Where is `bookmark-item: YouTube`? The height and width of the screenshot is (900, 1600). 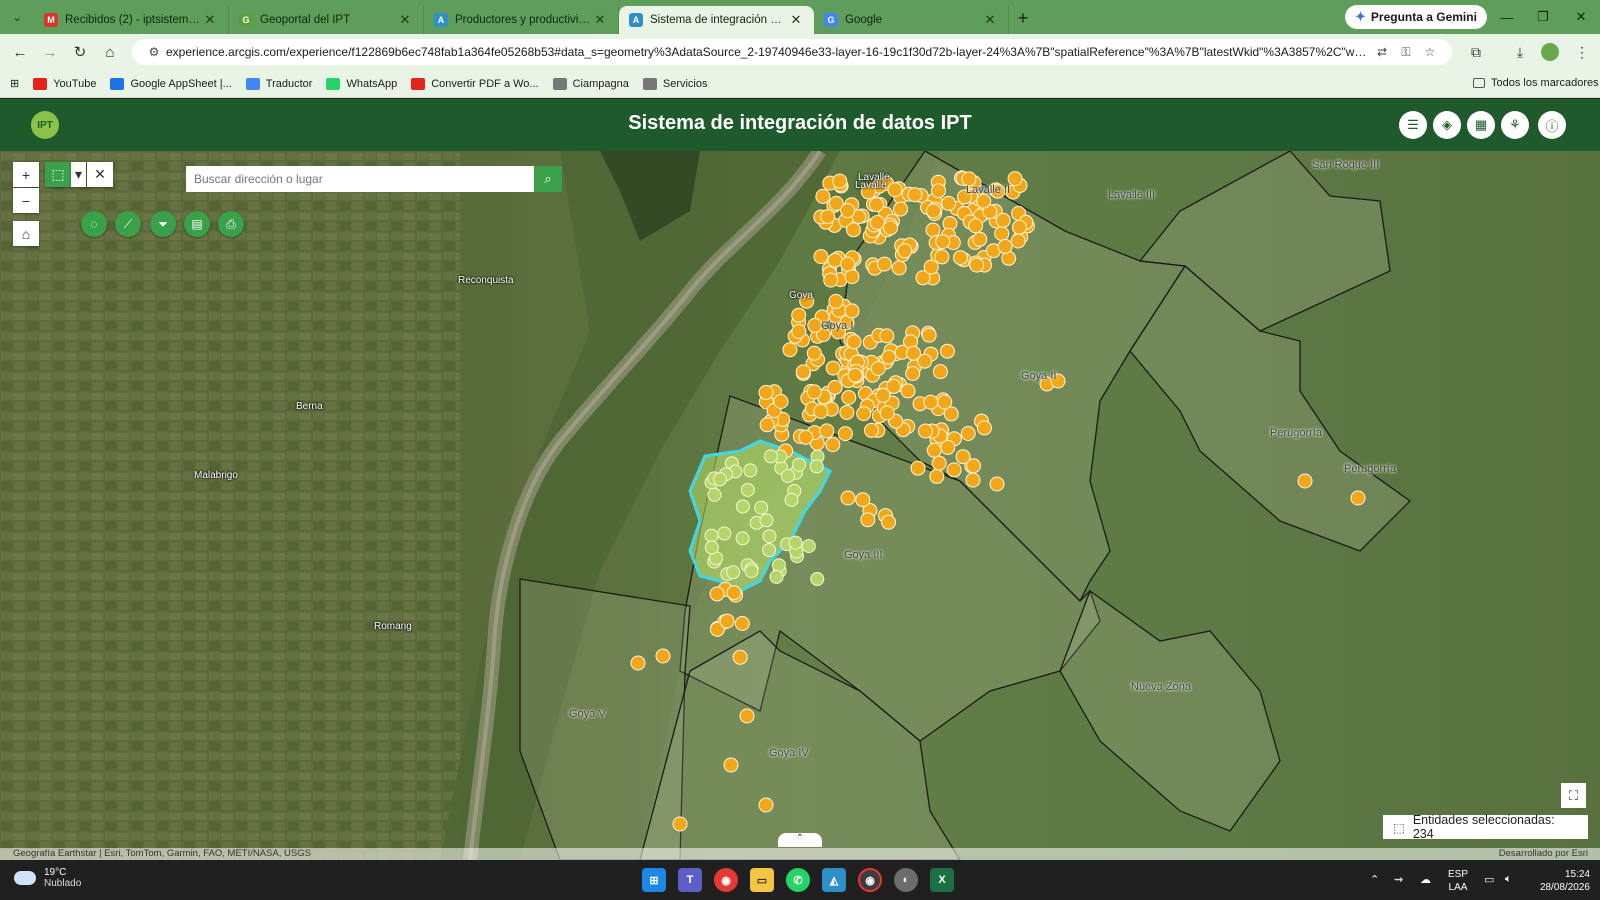
bookmark-item: YouTube is located at coordinates (64, 83).